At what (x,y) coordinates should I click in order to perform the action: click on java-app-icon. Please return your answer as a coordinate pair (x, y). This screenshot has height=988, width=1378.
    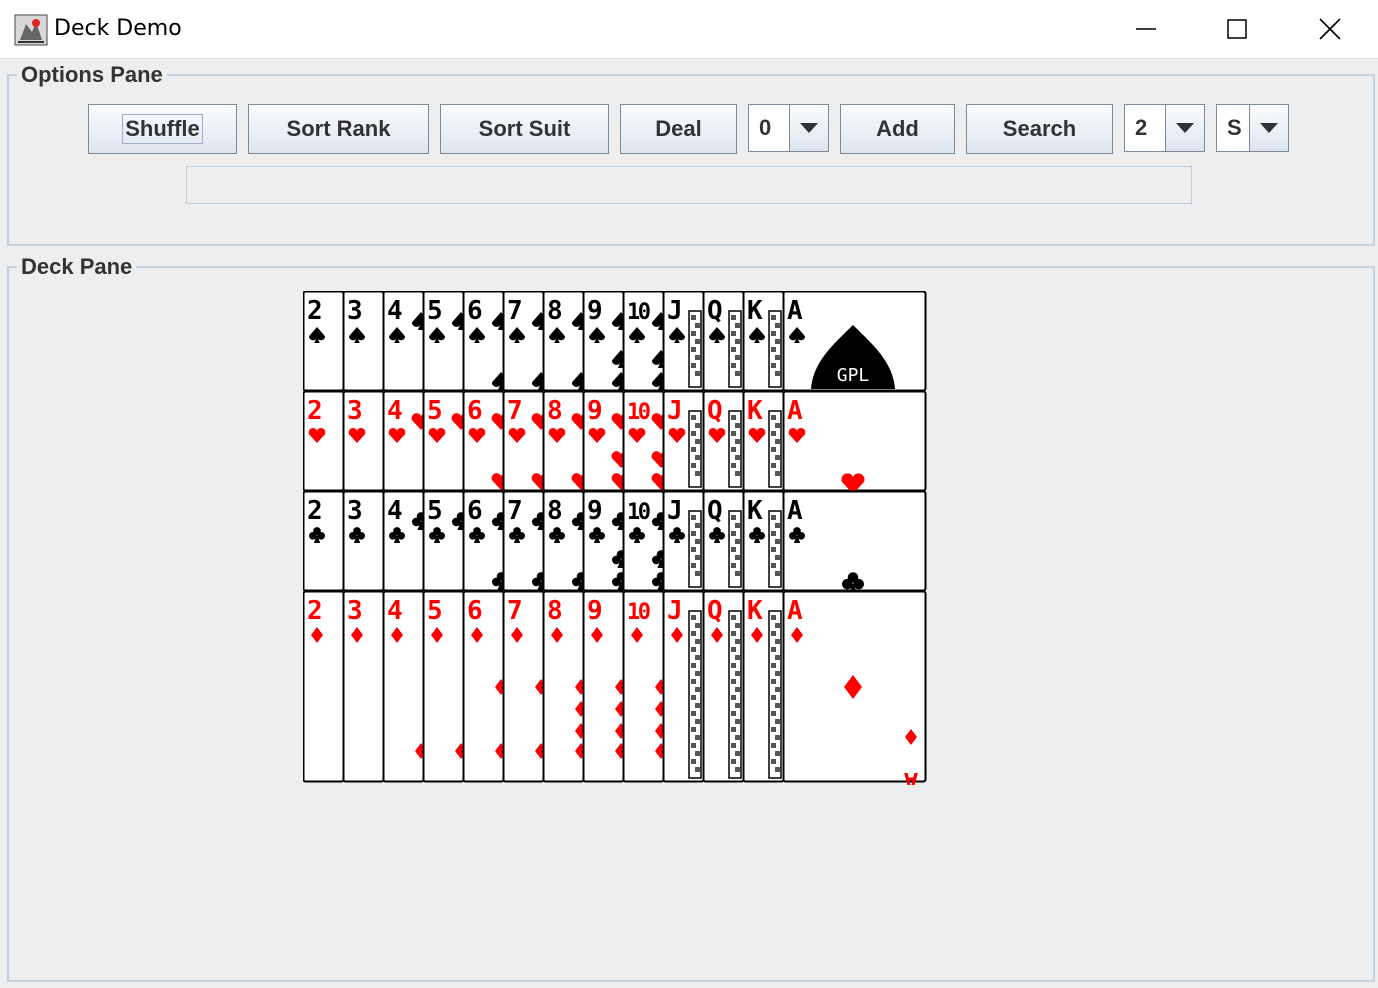
    Looking at the image, I should click on (31, 30).